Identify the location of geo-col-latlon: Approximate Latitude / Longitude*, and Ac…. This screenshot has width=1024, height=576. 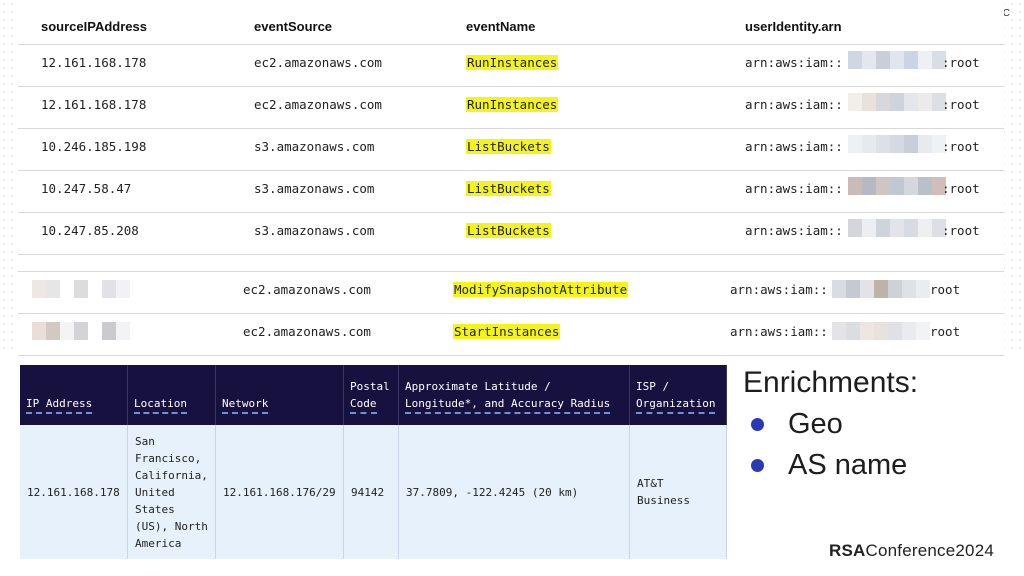
(514, 395).